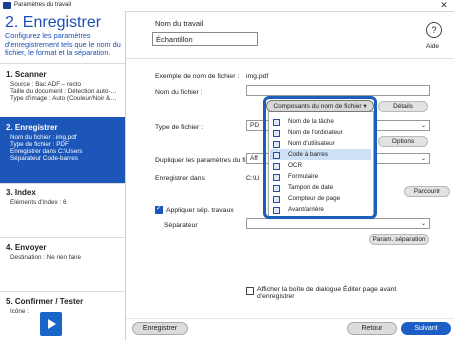 This screenshot has width=454, height=341. Describe the element at coordinates (290, 58) in the screenshot. I see `header-divider` at that location.